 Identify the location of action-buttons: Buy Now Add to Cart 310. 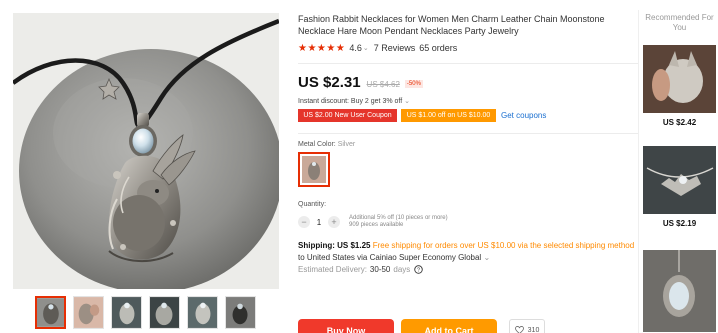
(421, 326).